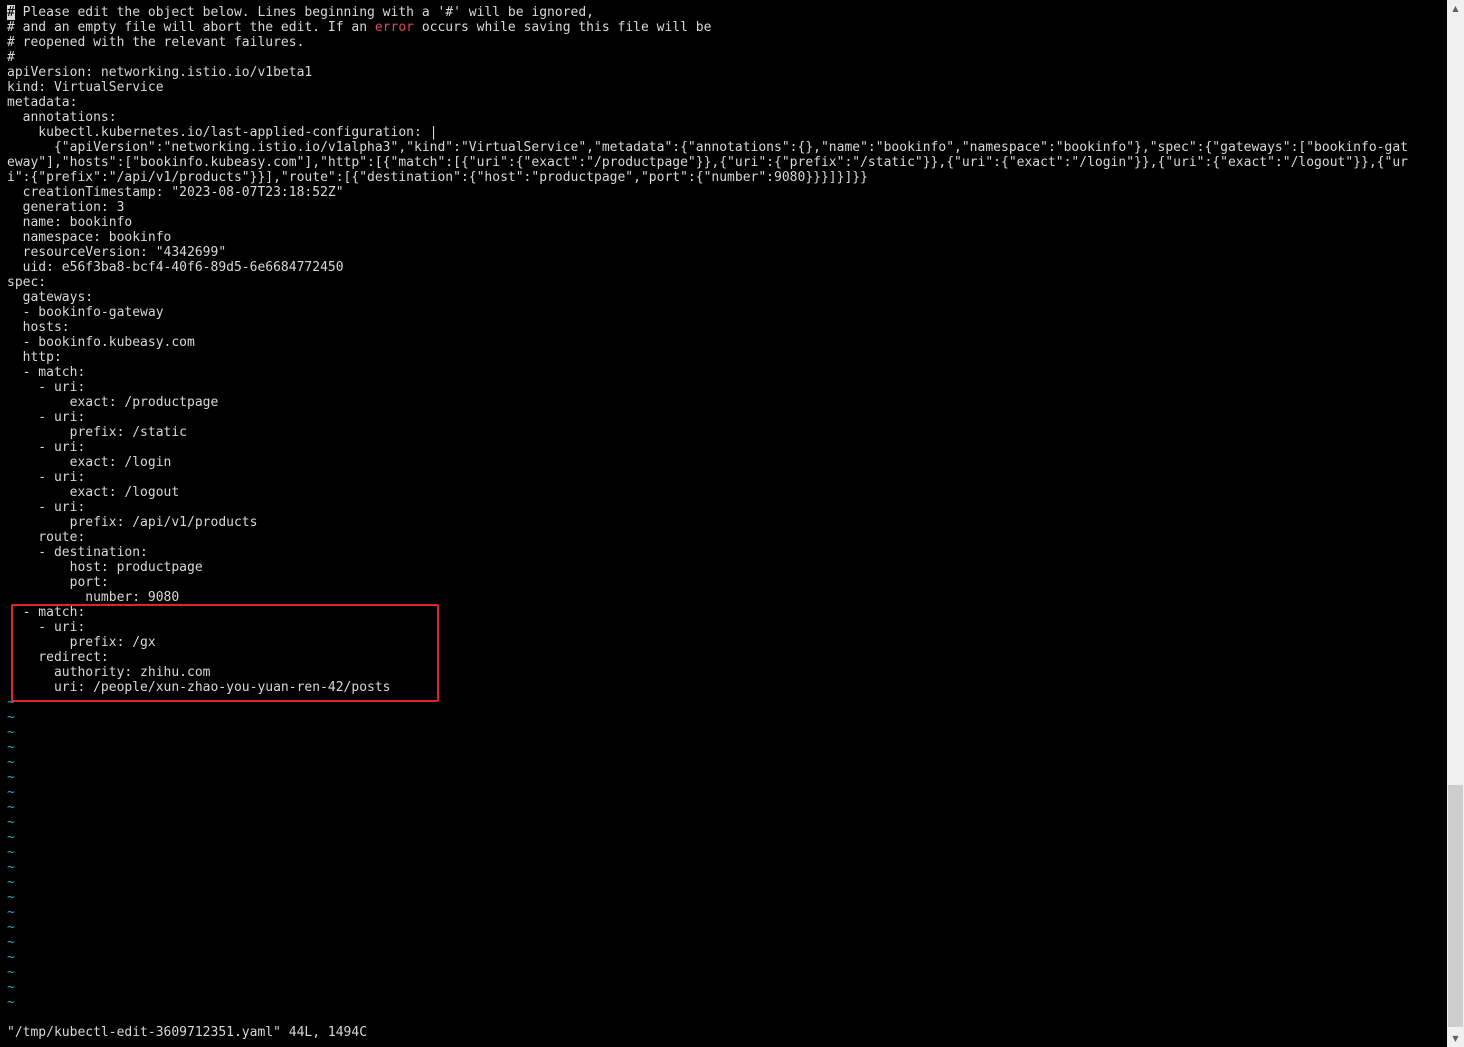  I want to click on yaml-line: hosts:, so click(38, 327).